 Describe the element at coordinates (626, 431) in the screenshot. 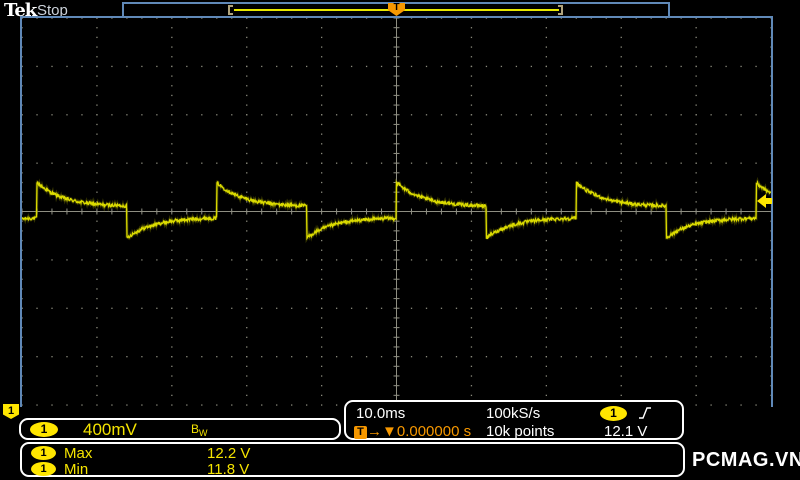

I see `trigger-level-readout: 12.1 V` at that location.